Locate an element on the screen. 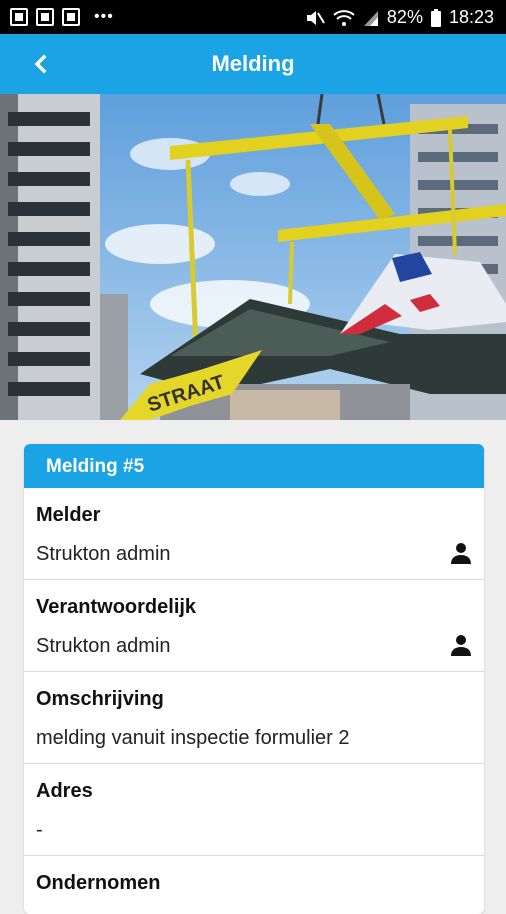 This screenshot has width=506, height=914. clock: 18:23 is located at coordinates (471, 17).